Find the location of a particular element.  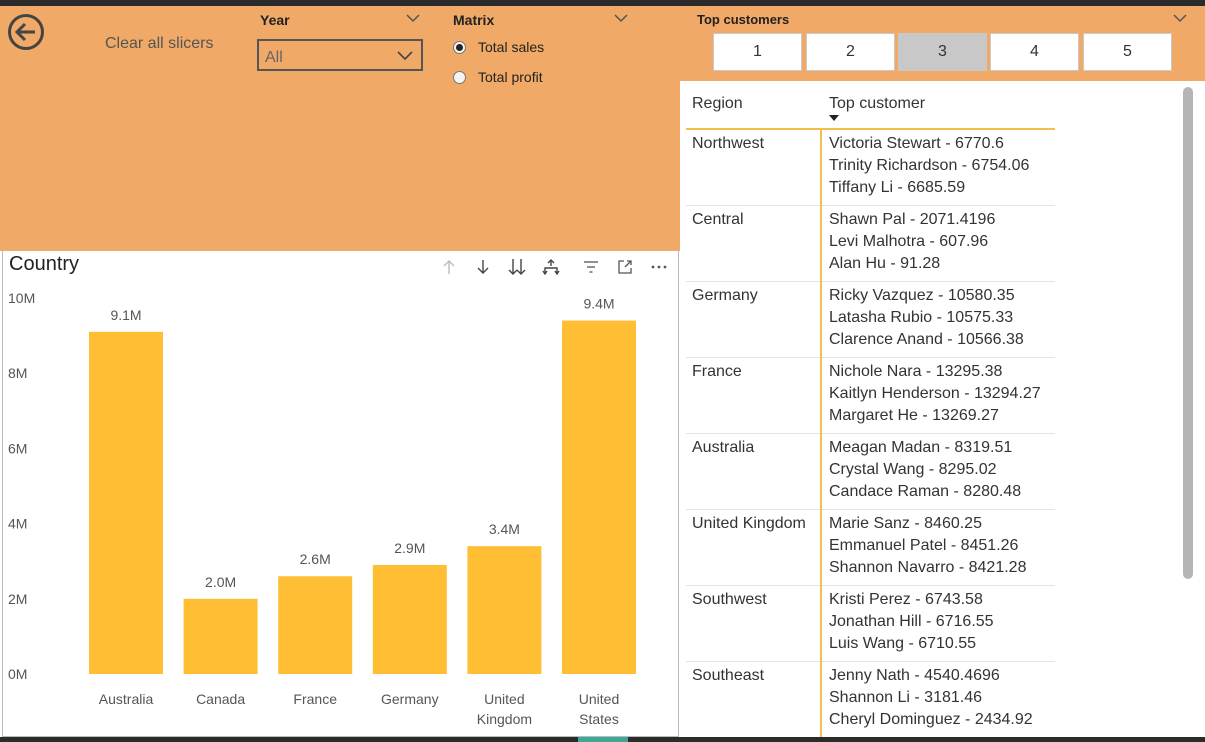

customer-cell: Clarence Anand - 10566.38 is located at coordinates (926, 339).